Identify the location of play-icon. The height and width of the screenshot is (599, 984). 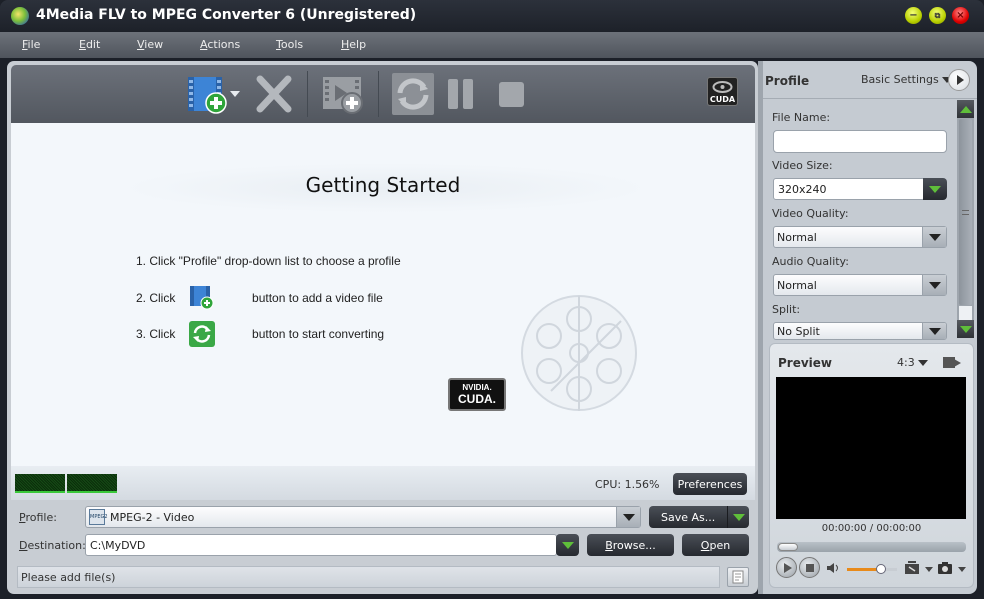
(787, 567).